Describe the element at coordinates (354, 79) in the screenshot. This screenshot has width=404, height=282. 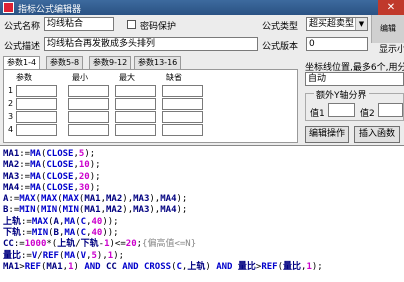
I see `coord-input: 自动` at that location.